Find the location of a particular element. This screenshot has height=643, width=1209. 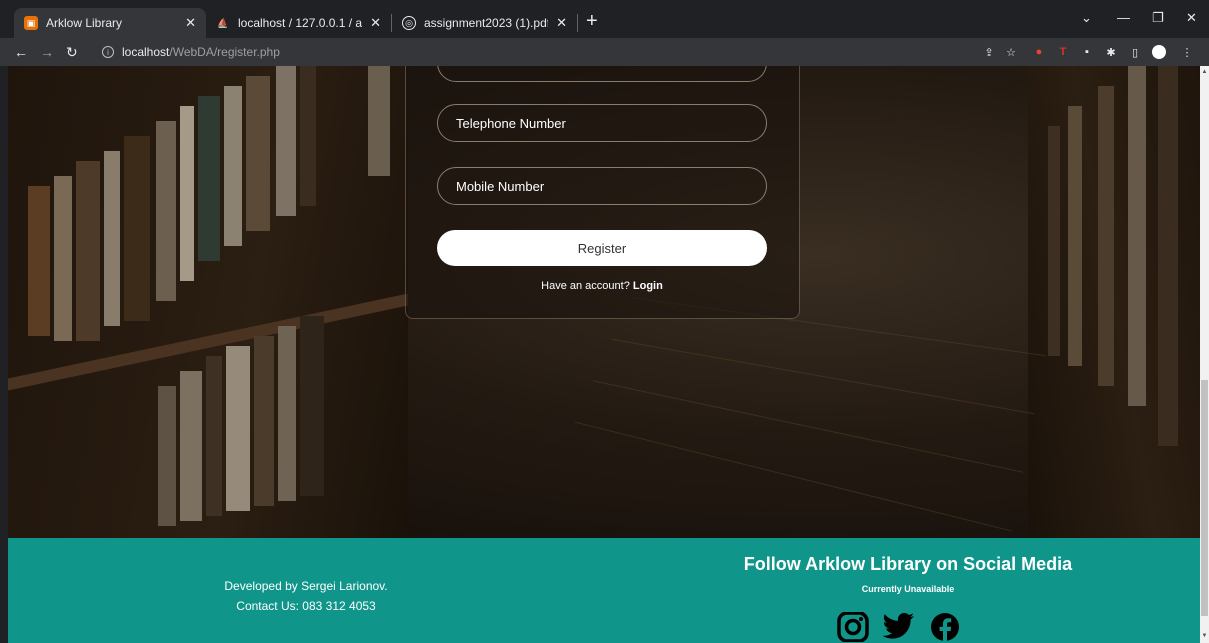

scroll-thumb is located at coordinates (1204, 498).